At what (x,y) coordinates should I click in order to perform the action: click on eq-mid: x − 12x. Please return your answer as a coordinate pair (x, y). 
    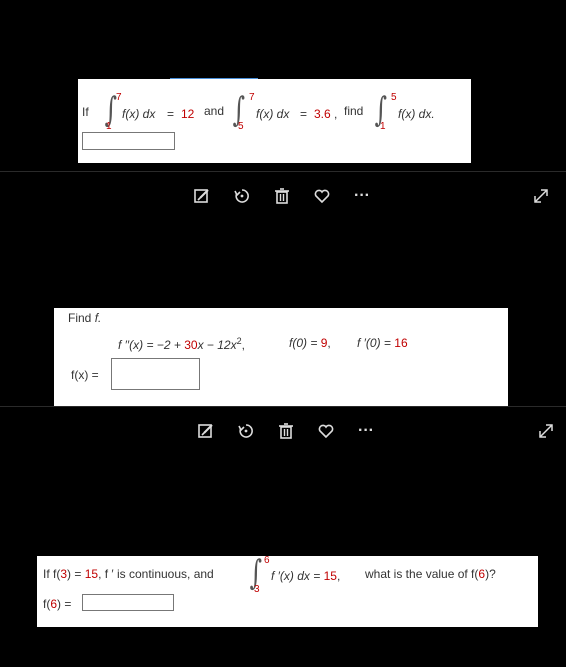
    Looking at the image, I should click on (217, 345).